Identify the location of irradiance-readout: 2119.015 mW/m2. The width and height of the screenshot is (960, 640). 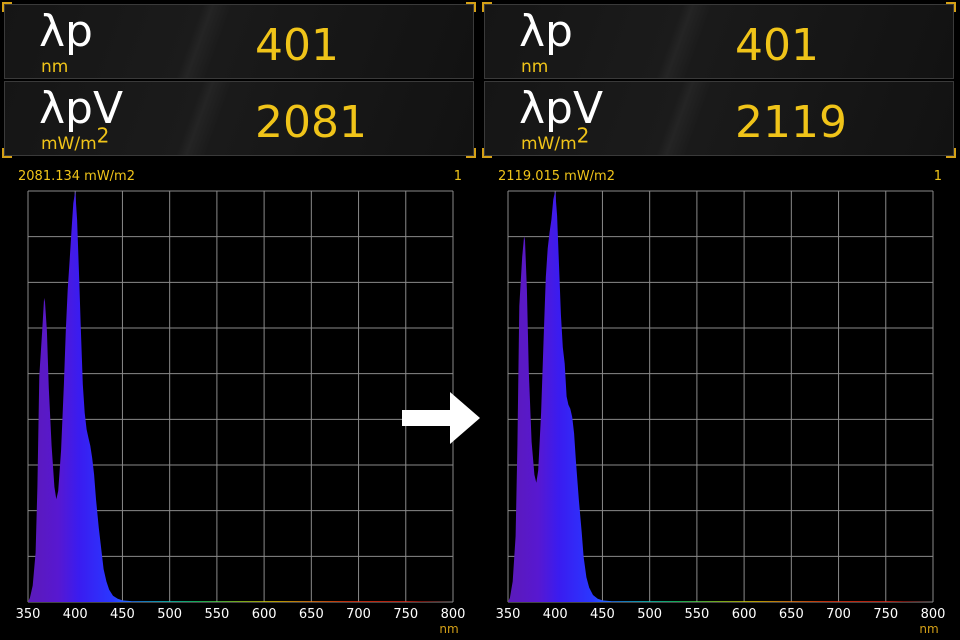
(556, 176).